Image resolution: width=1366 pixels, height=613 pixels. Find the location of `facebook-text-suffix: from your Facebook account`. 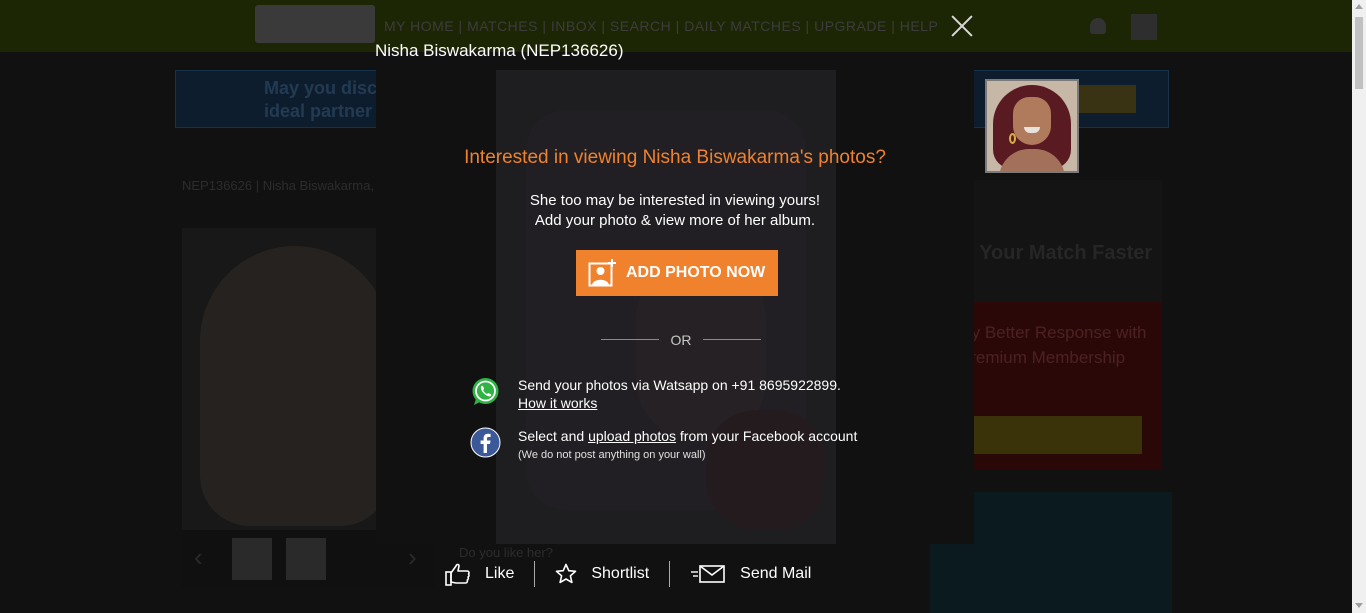

facebook-text-suffix: from your Facebook account is located at coordinates (767, 436).